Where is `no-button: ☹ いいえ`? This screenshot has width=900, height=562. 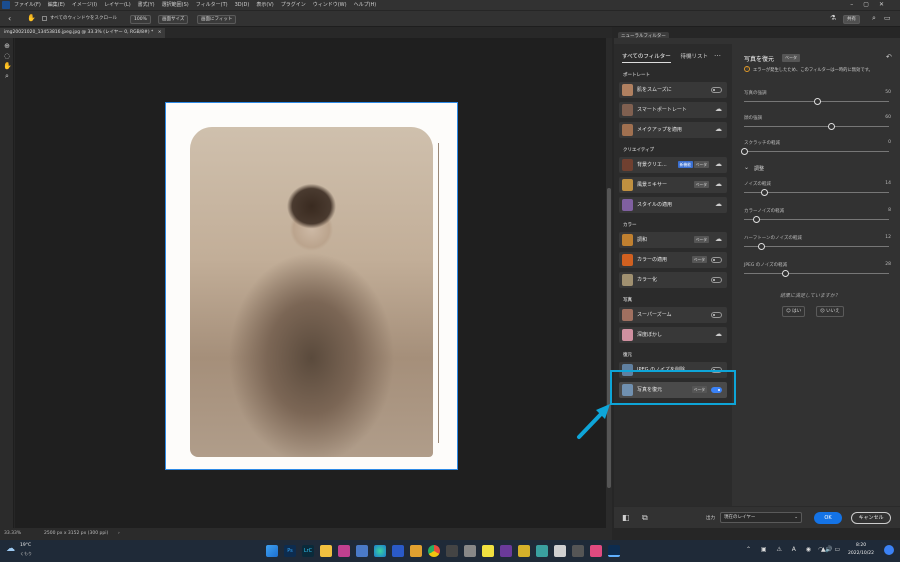 no-button: ☹ いいえ is located at coordinates (830, 311).